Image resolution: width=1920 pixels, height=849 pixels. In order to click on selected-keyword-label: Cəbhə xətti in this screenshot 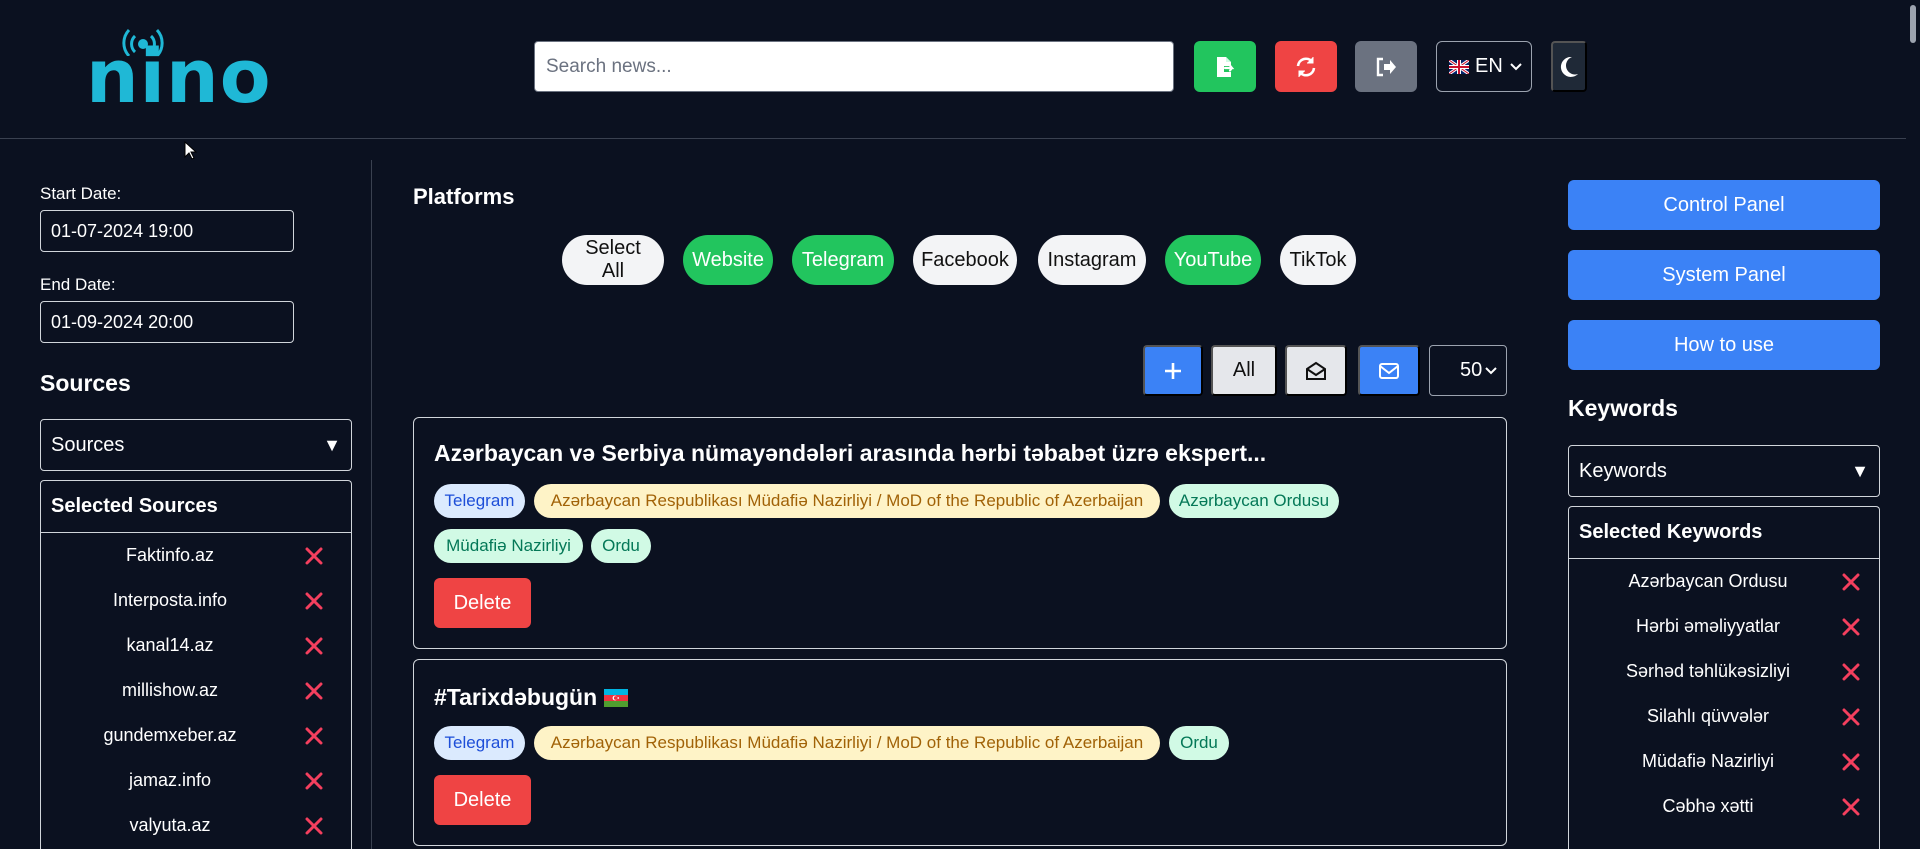, I will do `click(1708, 806)`.